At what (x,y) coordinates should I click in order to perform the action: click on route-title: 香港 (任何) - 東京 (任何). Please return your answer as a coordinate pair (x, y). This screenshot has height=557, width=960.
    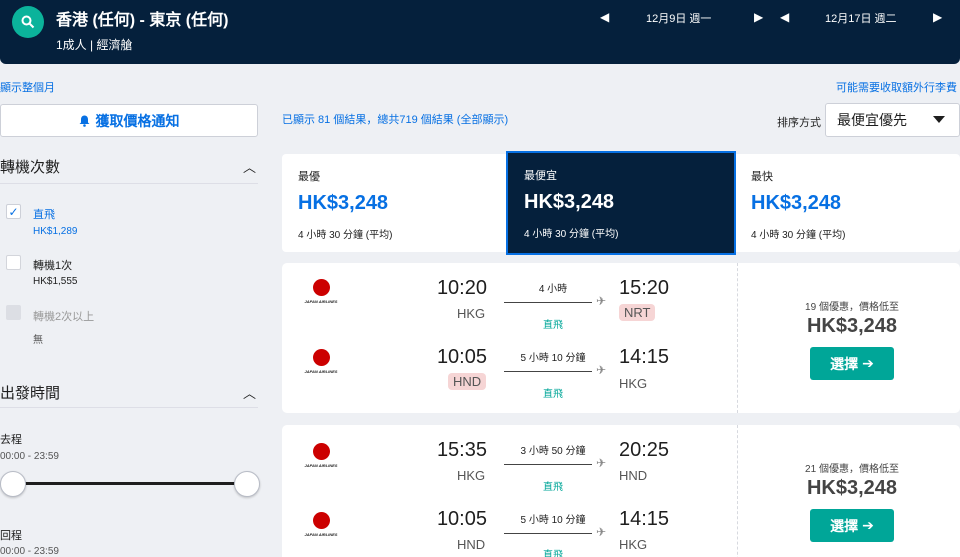
    Looking at the image, I should click on (142, 18).